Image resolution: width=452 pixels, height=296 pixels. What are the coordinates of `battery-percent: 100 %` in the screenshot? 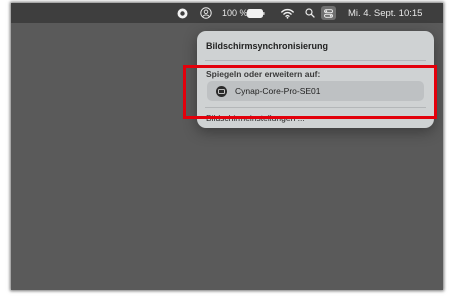 It's located at (235, 13).